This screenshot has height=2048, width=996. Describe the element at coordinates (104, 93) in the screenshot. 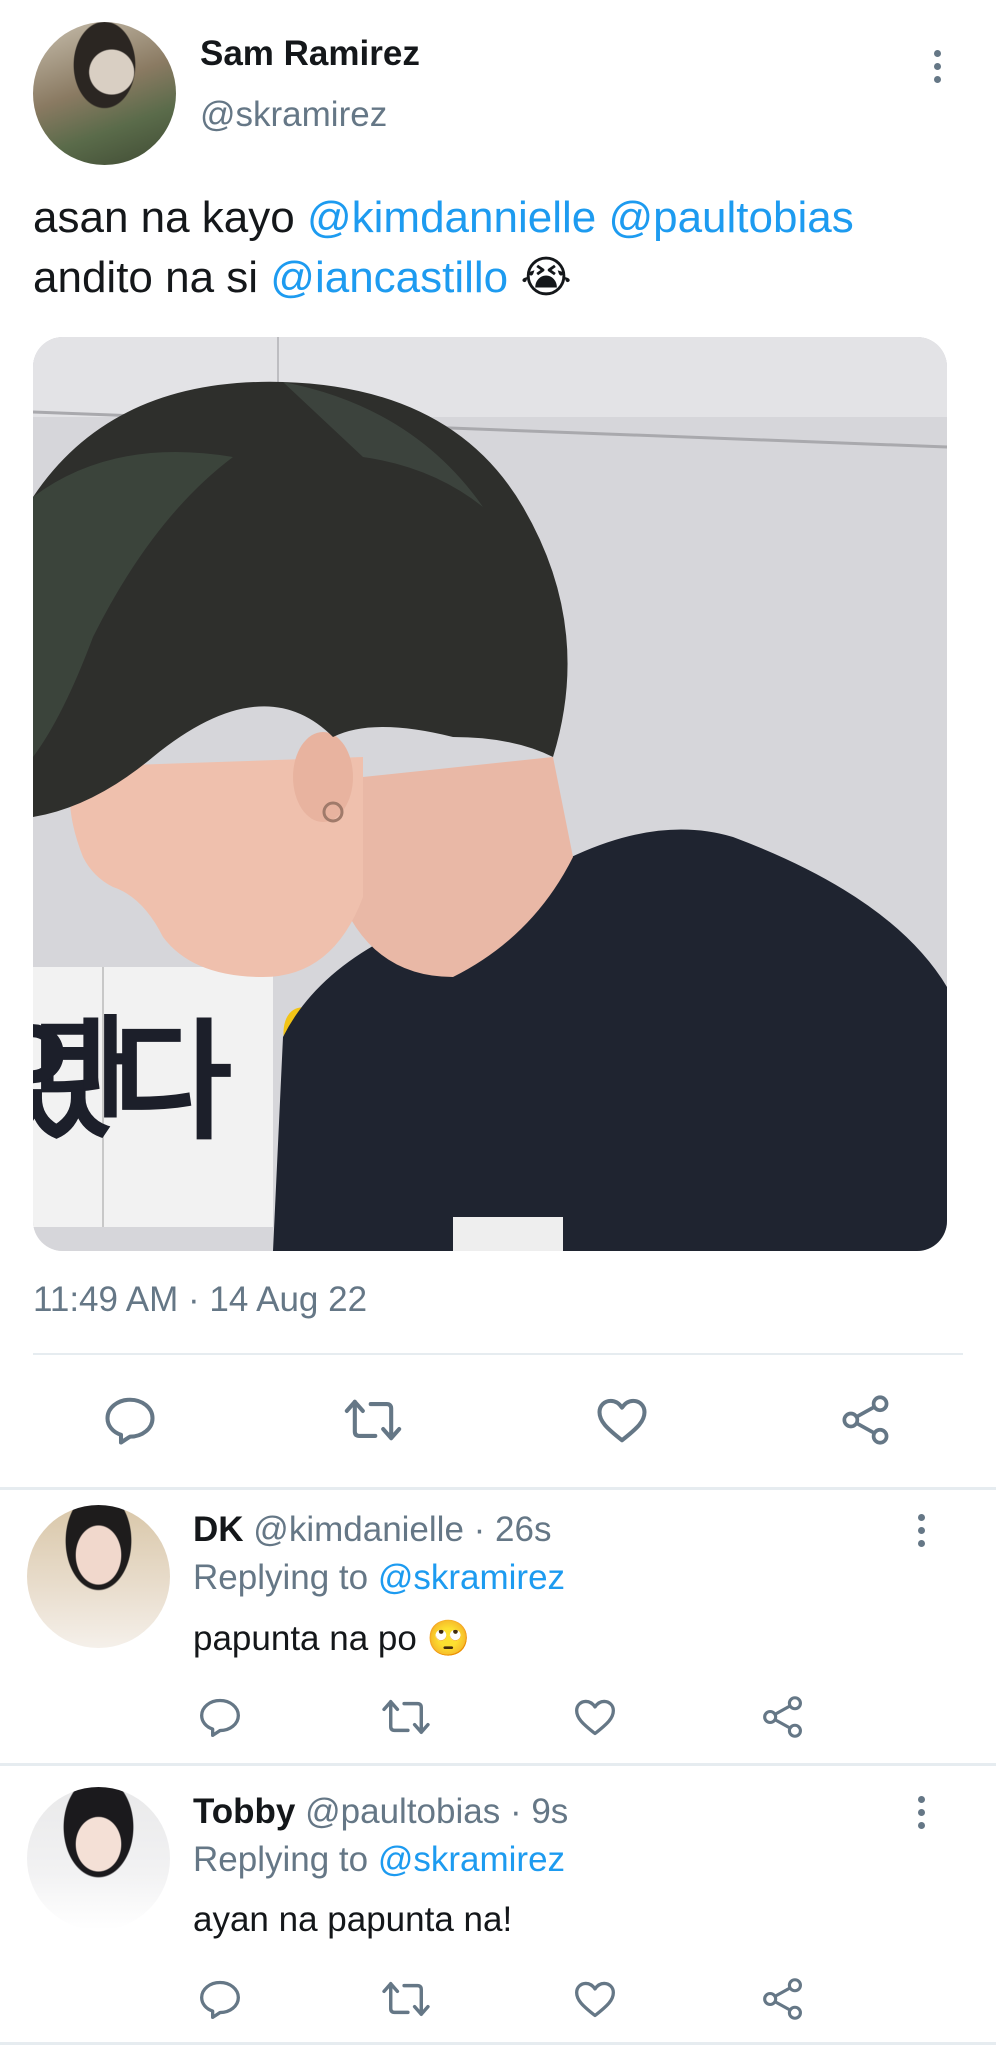

I see `author-avatar` at that location.